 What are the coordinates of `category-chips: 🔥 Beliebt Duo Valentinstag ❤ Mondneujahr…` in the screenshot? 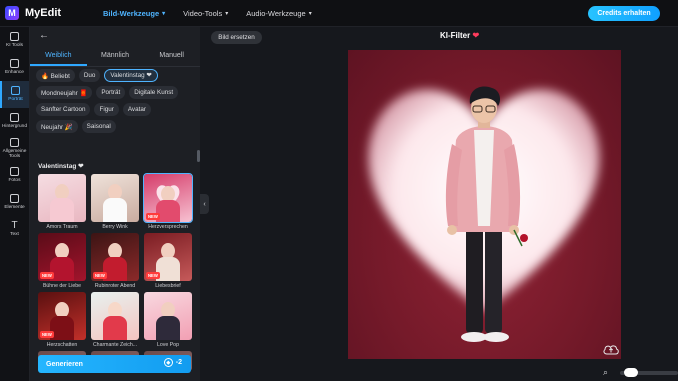 It's located at (116, 103).